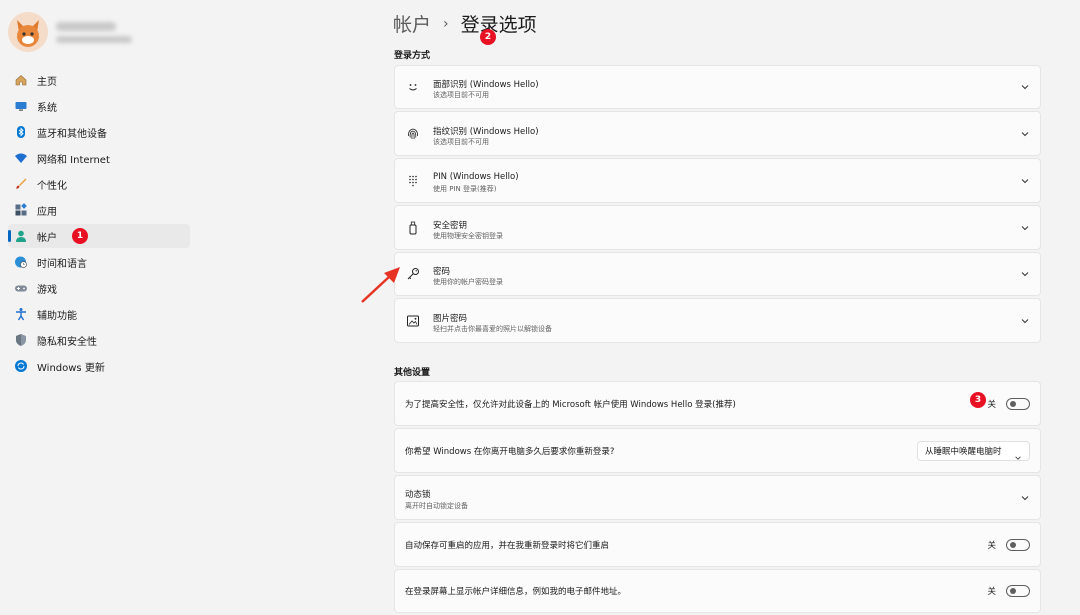  I want to click on login-option-picture-password: 图片密码 轻扫并点击你最喜爱的照片以解锁设备, so click(717, 320).